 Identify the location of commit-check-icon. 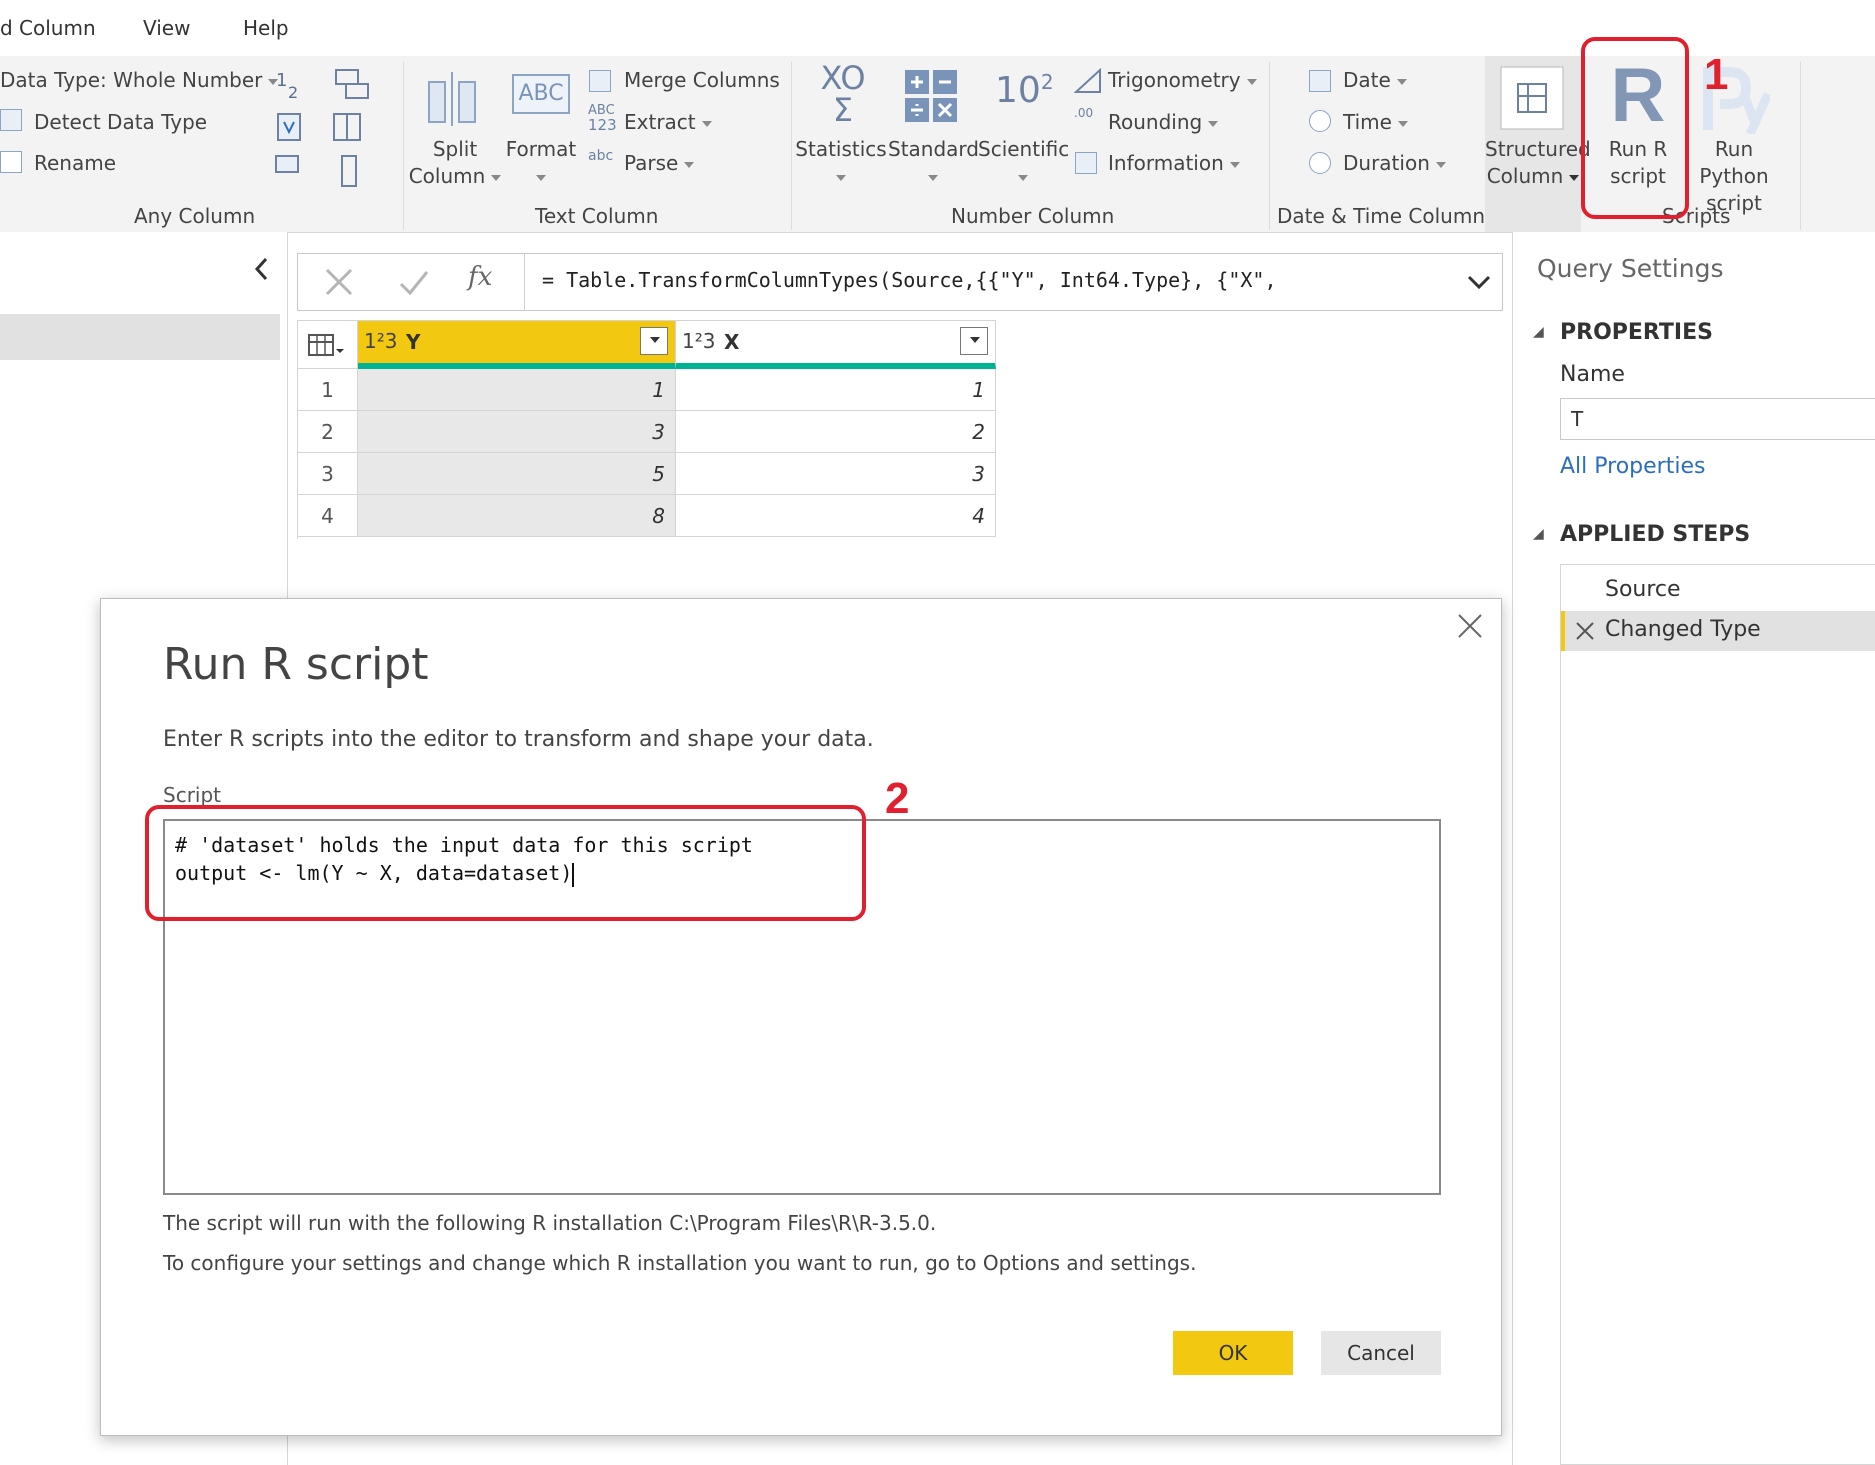
(414, 282).